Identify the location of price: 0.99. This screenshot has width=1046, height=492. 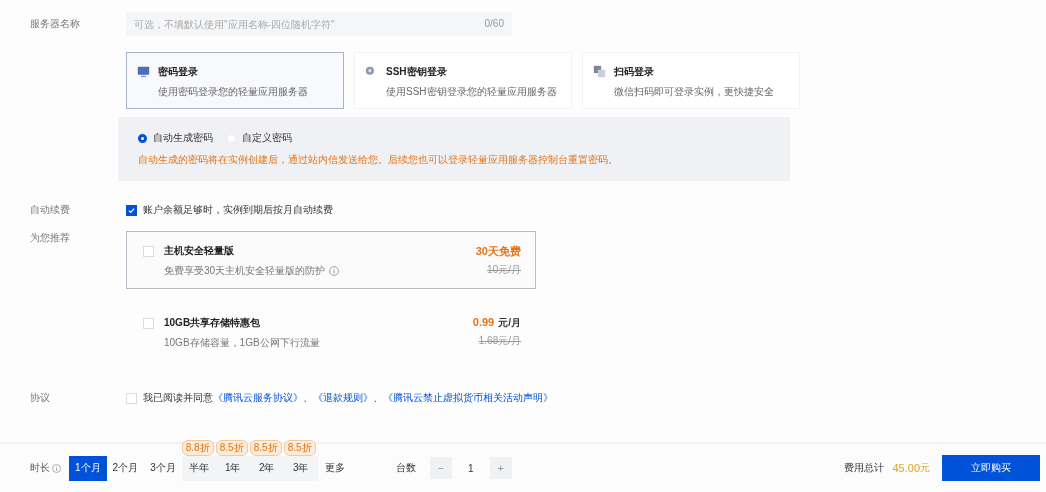
(483, 322).